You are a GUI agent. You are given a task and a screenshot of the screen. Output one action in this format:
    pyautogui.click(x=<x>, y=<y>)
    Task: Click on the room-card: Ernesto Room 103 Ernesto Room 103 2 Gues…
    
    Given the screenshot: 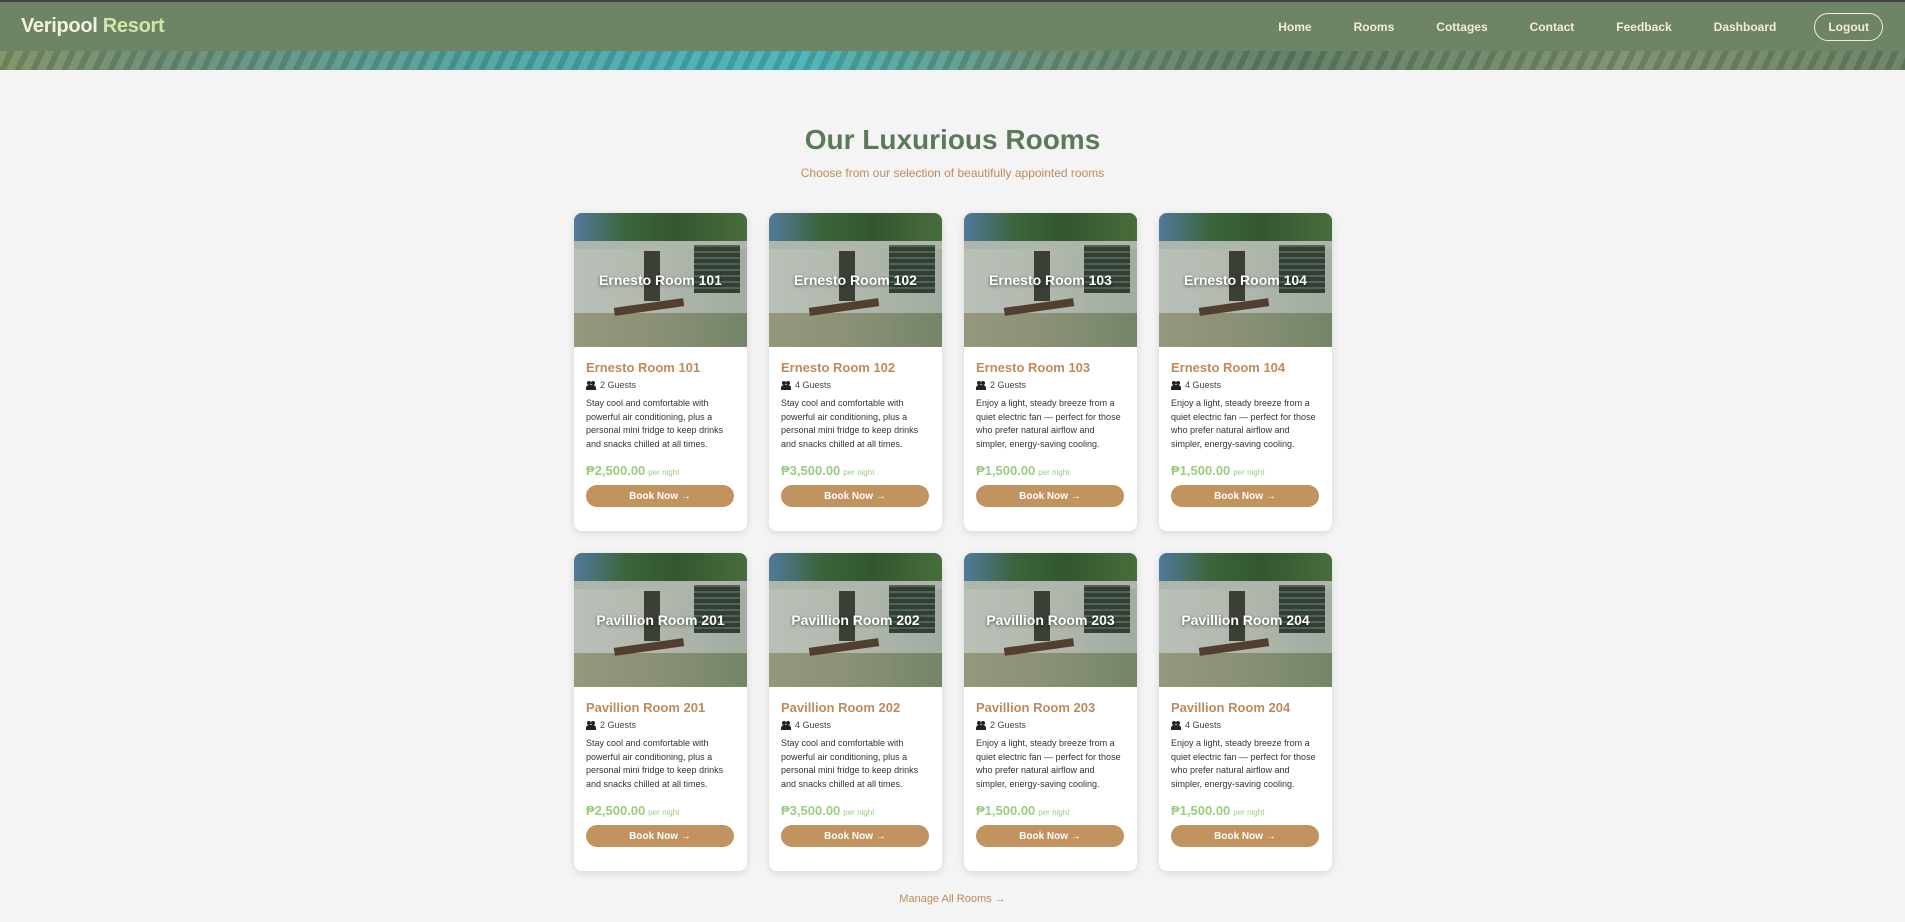 What is the action you would take?
    pyautogui.click(x=1050, y=372)
    